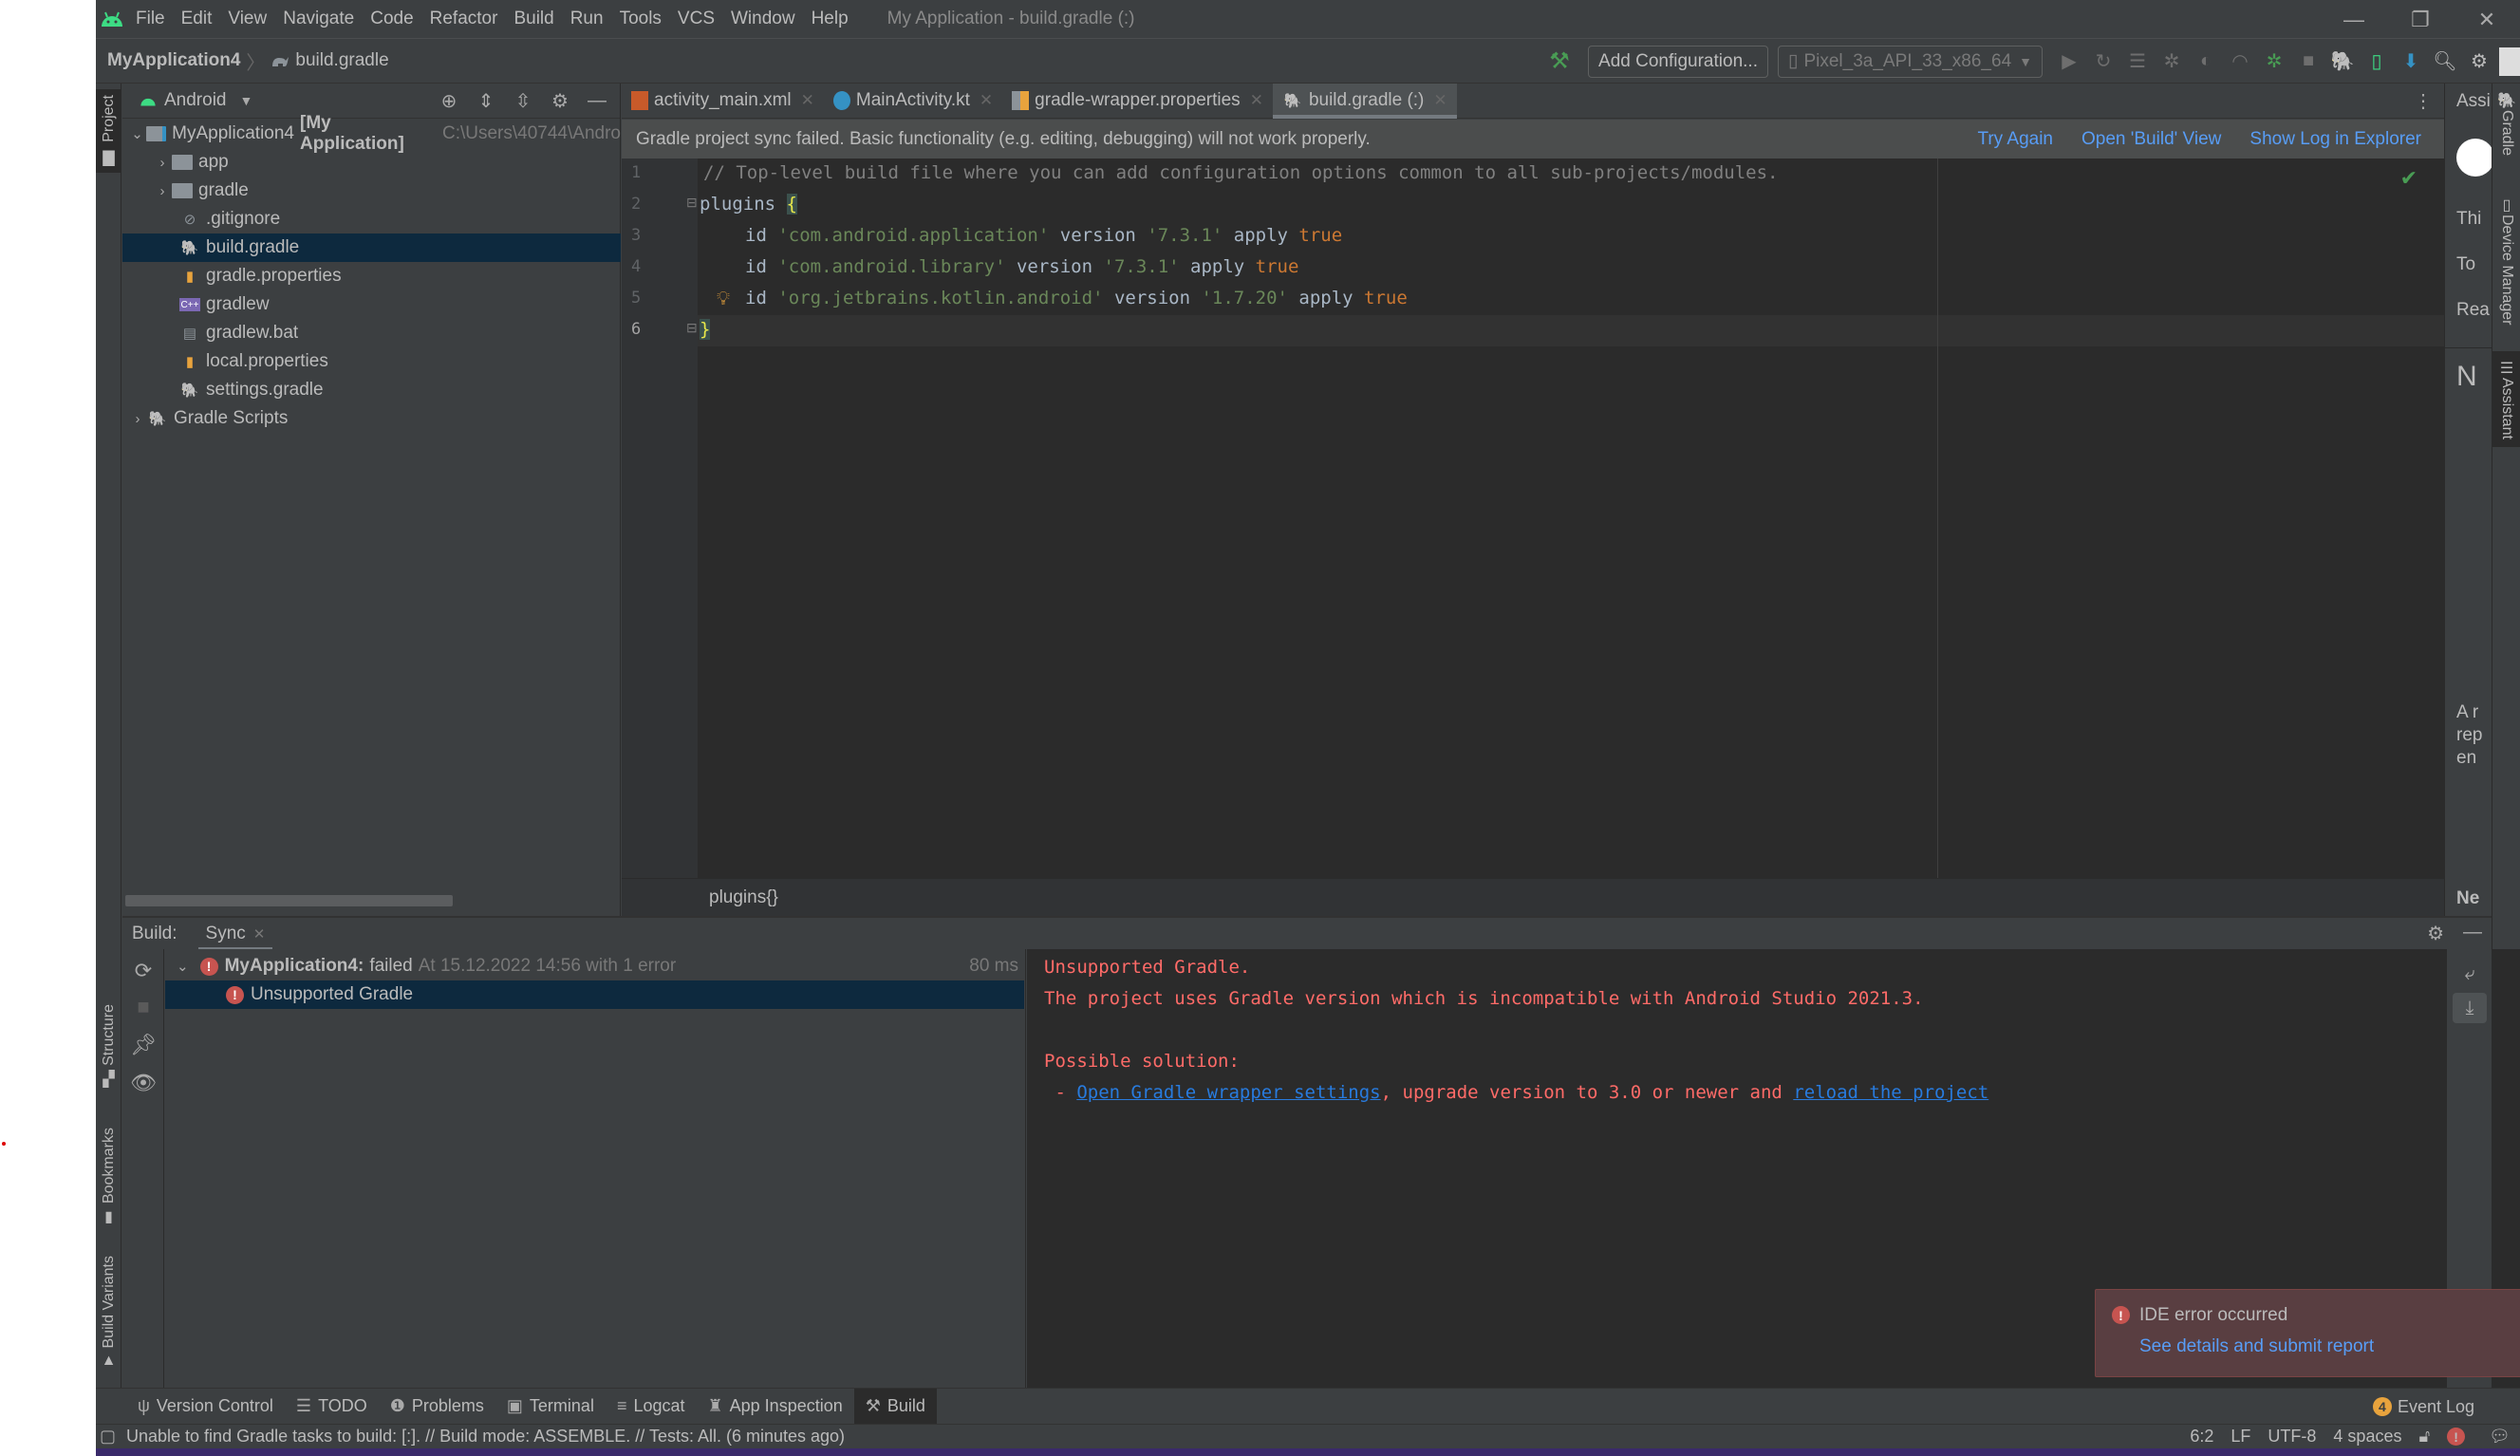 Image resolution: width=2520 pixels, height=1456 pixels. I want to click on pin-icon: 📌︎, so click(143, 1045).